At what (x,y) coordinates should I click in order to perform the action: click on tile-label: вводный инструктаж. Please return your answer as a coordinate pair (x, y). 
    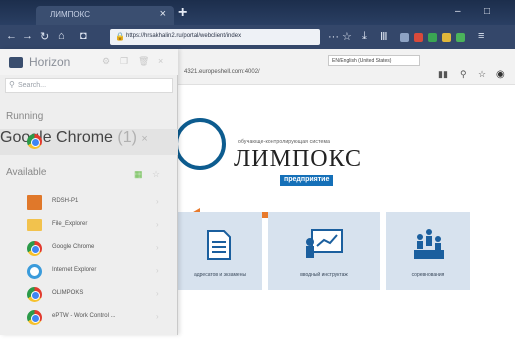
    Looking at the image, I should click on (324, 275).